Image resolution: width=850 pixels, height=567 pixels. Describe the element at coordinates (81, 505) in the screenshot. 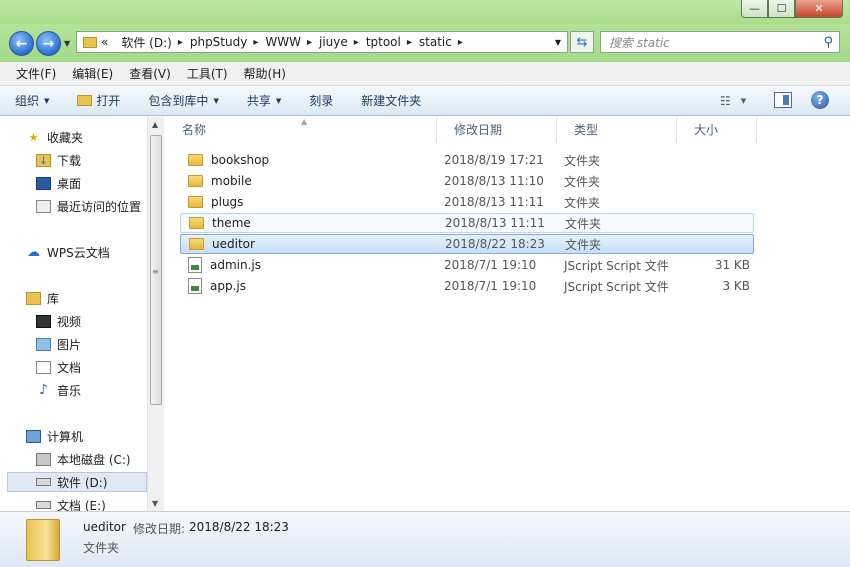

I see `nav-label: 文档 (E:)` at that location.